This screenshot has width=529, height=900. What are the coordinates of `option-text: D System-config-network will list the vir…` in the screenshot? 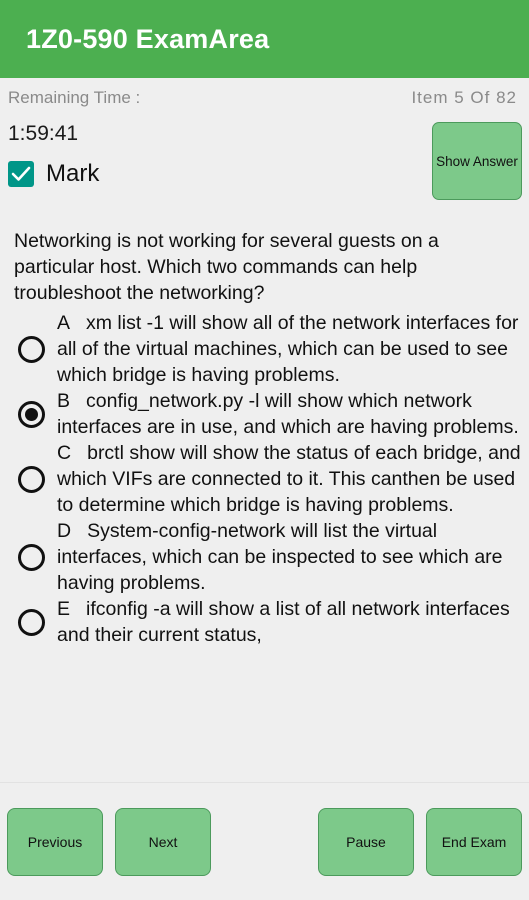 It's located at (289, 557).